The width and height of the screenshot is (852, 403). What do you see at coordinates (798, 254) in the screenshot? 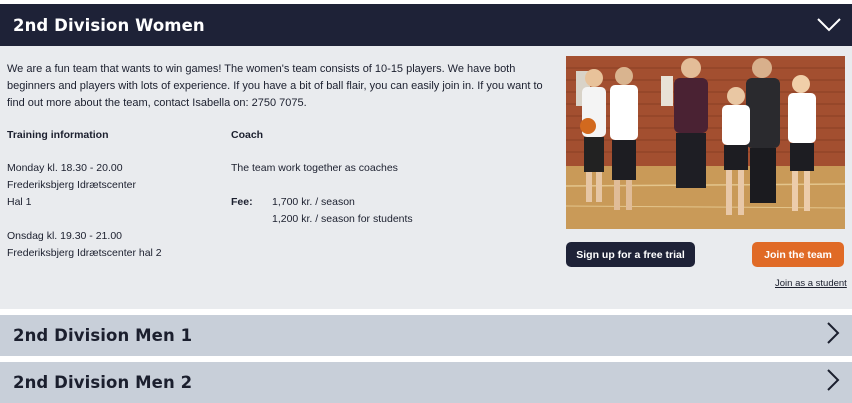
I see `join-team-button: Join the team` at bounding box center [798, 254].